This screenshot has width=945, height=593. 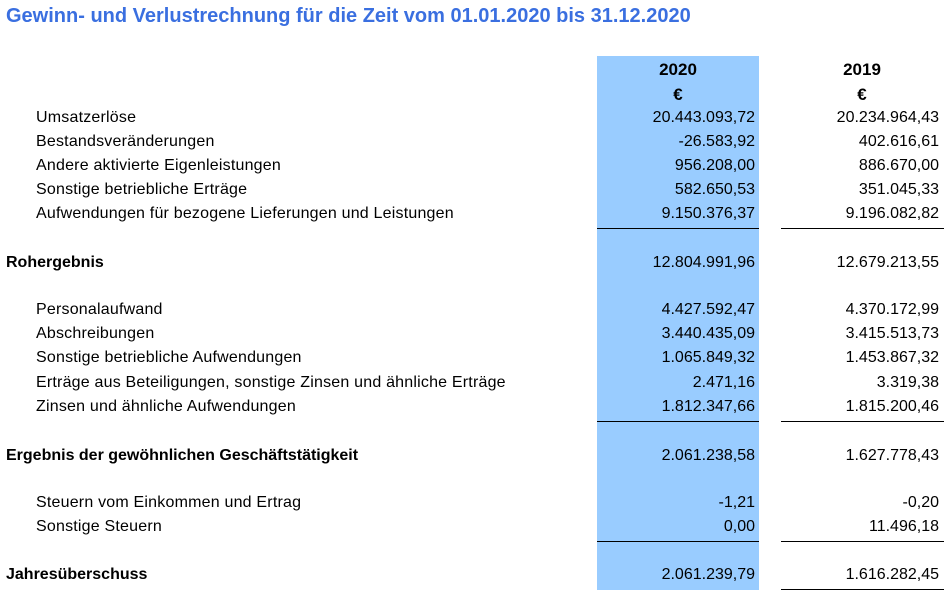 I want to click on value-2020: 3.440.435,09, so click(x=708, y=333).